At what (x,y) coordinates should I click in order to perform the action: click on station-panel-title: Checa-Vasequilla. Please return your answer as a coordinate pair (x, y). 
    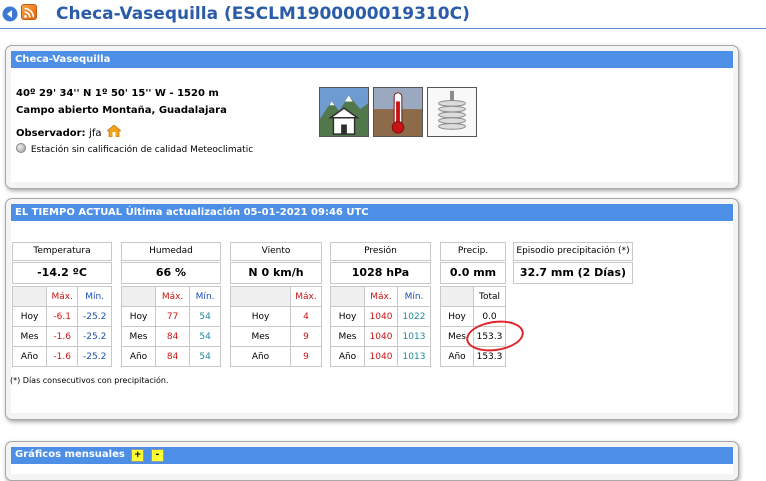
    Looking at the image, I should click on (372, 59).